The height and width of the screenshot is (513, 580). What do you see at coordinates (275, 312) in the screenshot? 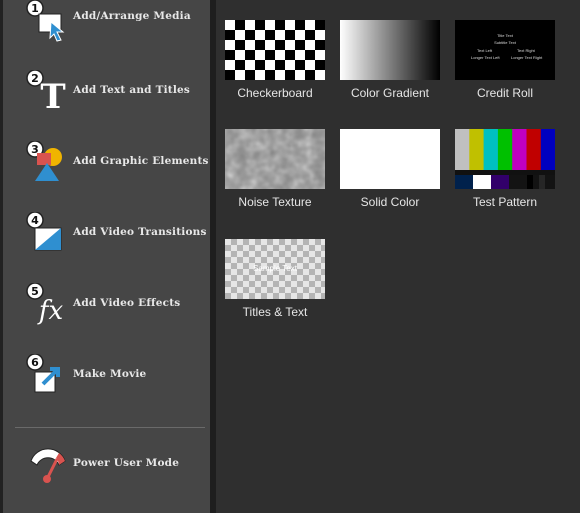
I see `tile-caption: Titles & Text` at bounding box center [275, 312].